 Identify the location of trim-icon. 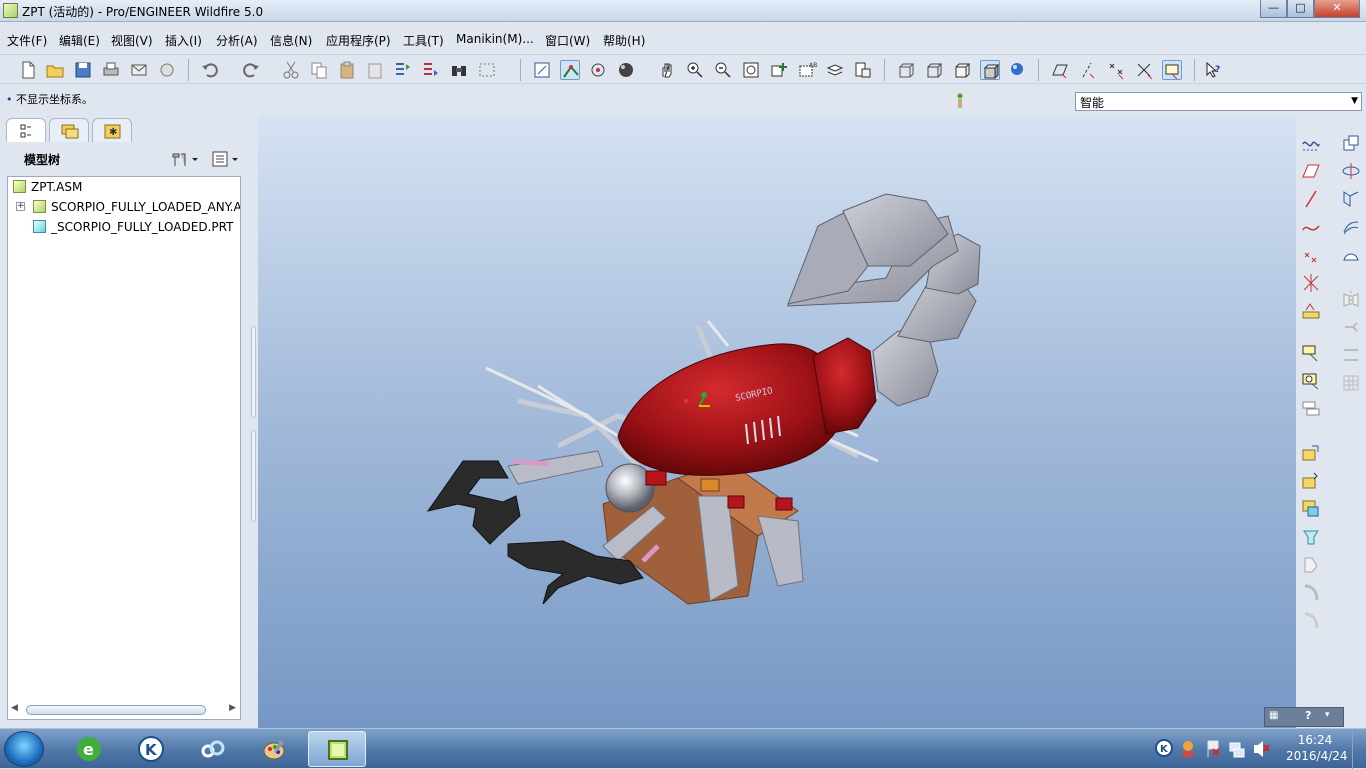
(1351, 355).